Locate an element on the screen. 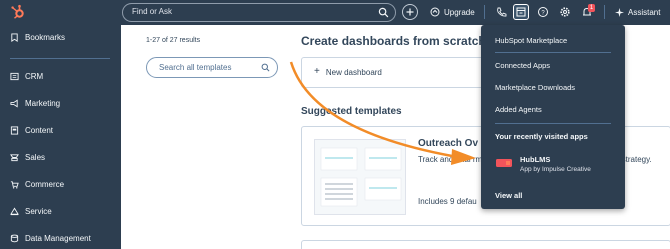 The height and width of the screenshot is (249, 670). quick-create-button is located at coordinates (410, 12).